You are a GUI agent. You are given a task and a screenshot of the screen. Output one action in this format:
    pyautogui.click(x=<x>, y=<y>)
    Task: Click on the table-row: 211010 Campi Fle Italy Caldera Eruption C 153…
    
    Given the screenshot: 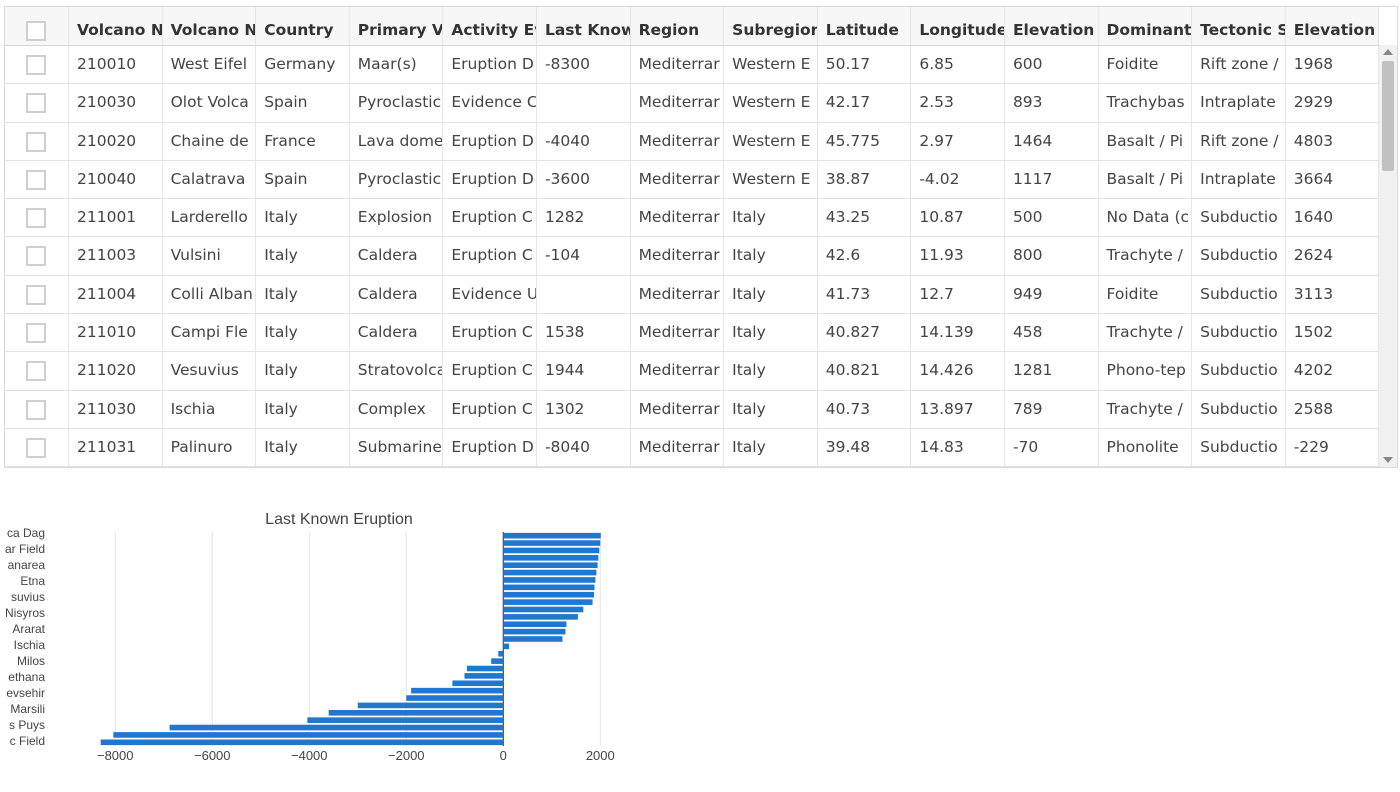 What is the action you would take?
    pyautogui.click(x=692, y=333)
    